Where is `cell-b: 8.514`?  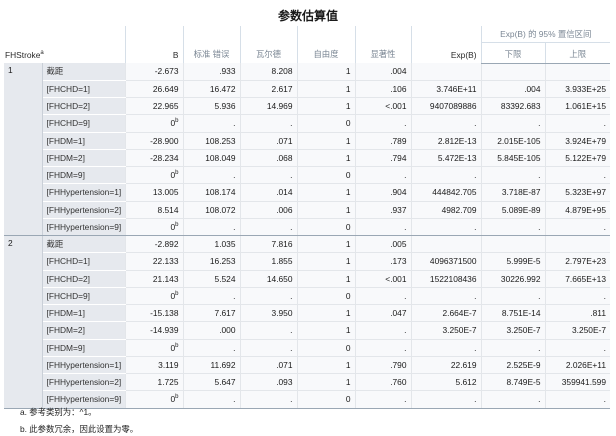
cell-b: 8.514 is located at coordinates (153, 210).